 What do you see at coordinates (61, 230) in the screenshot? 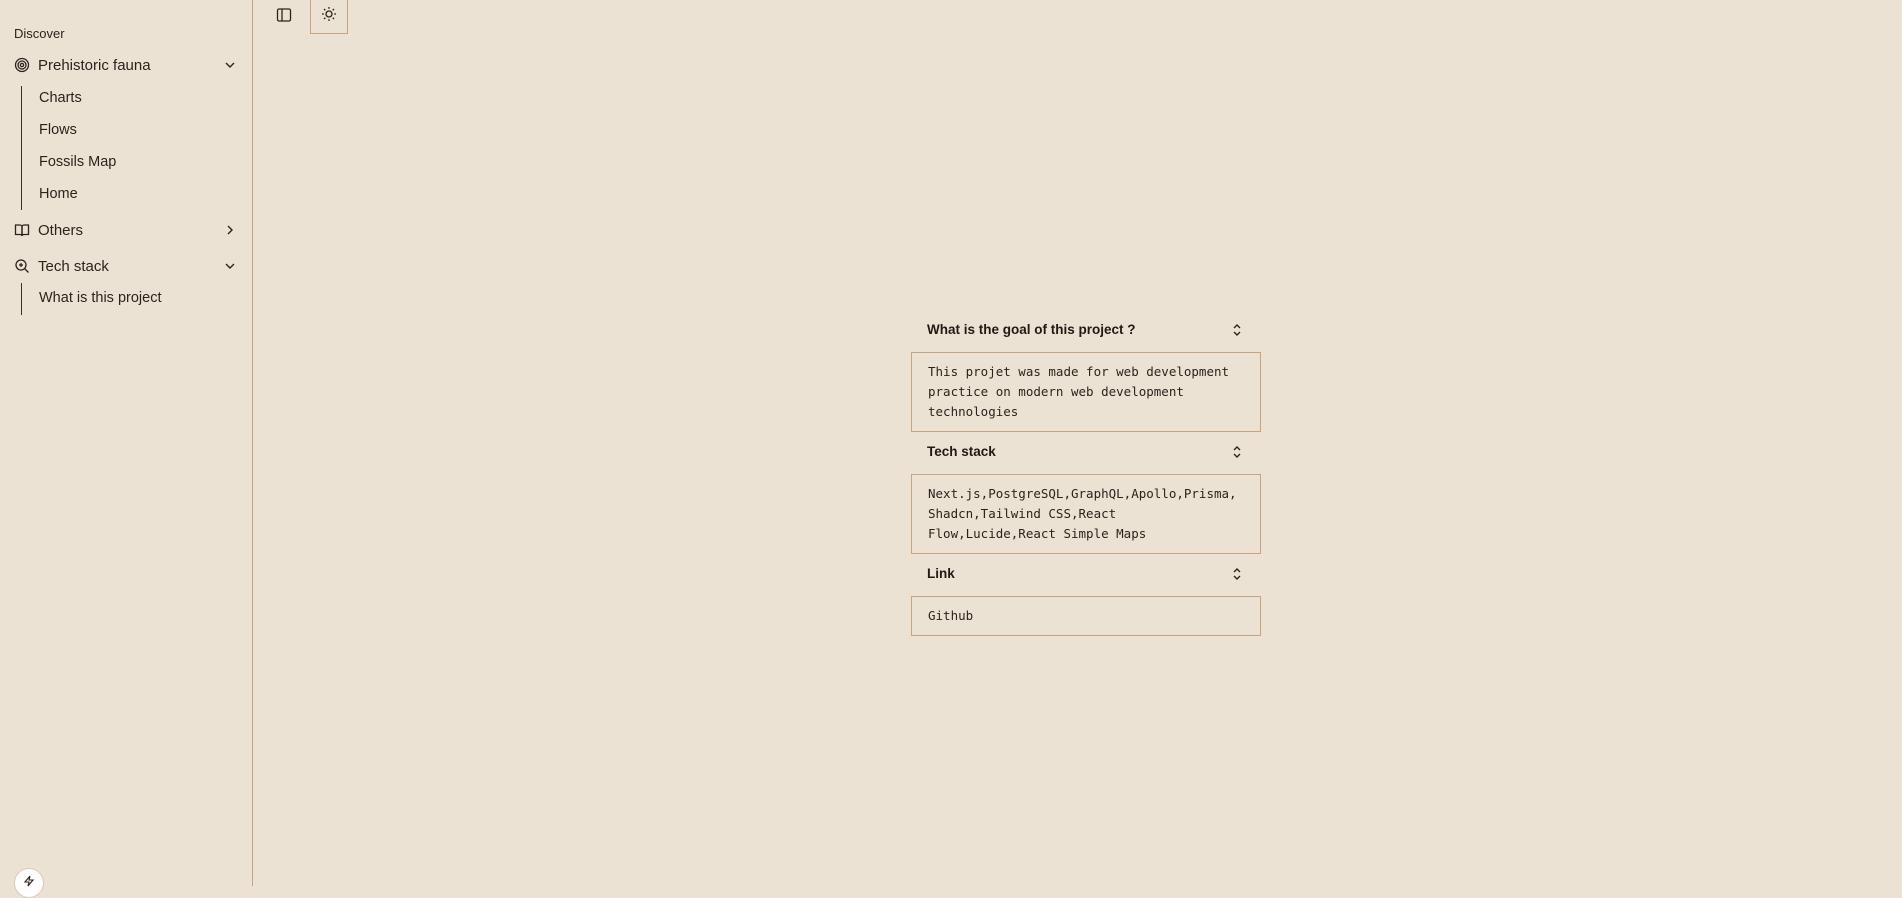
I see `sidebar-section-label: Others` at bounding box center [61, 230].